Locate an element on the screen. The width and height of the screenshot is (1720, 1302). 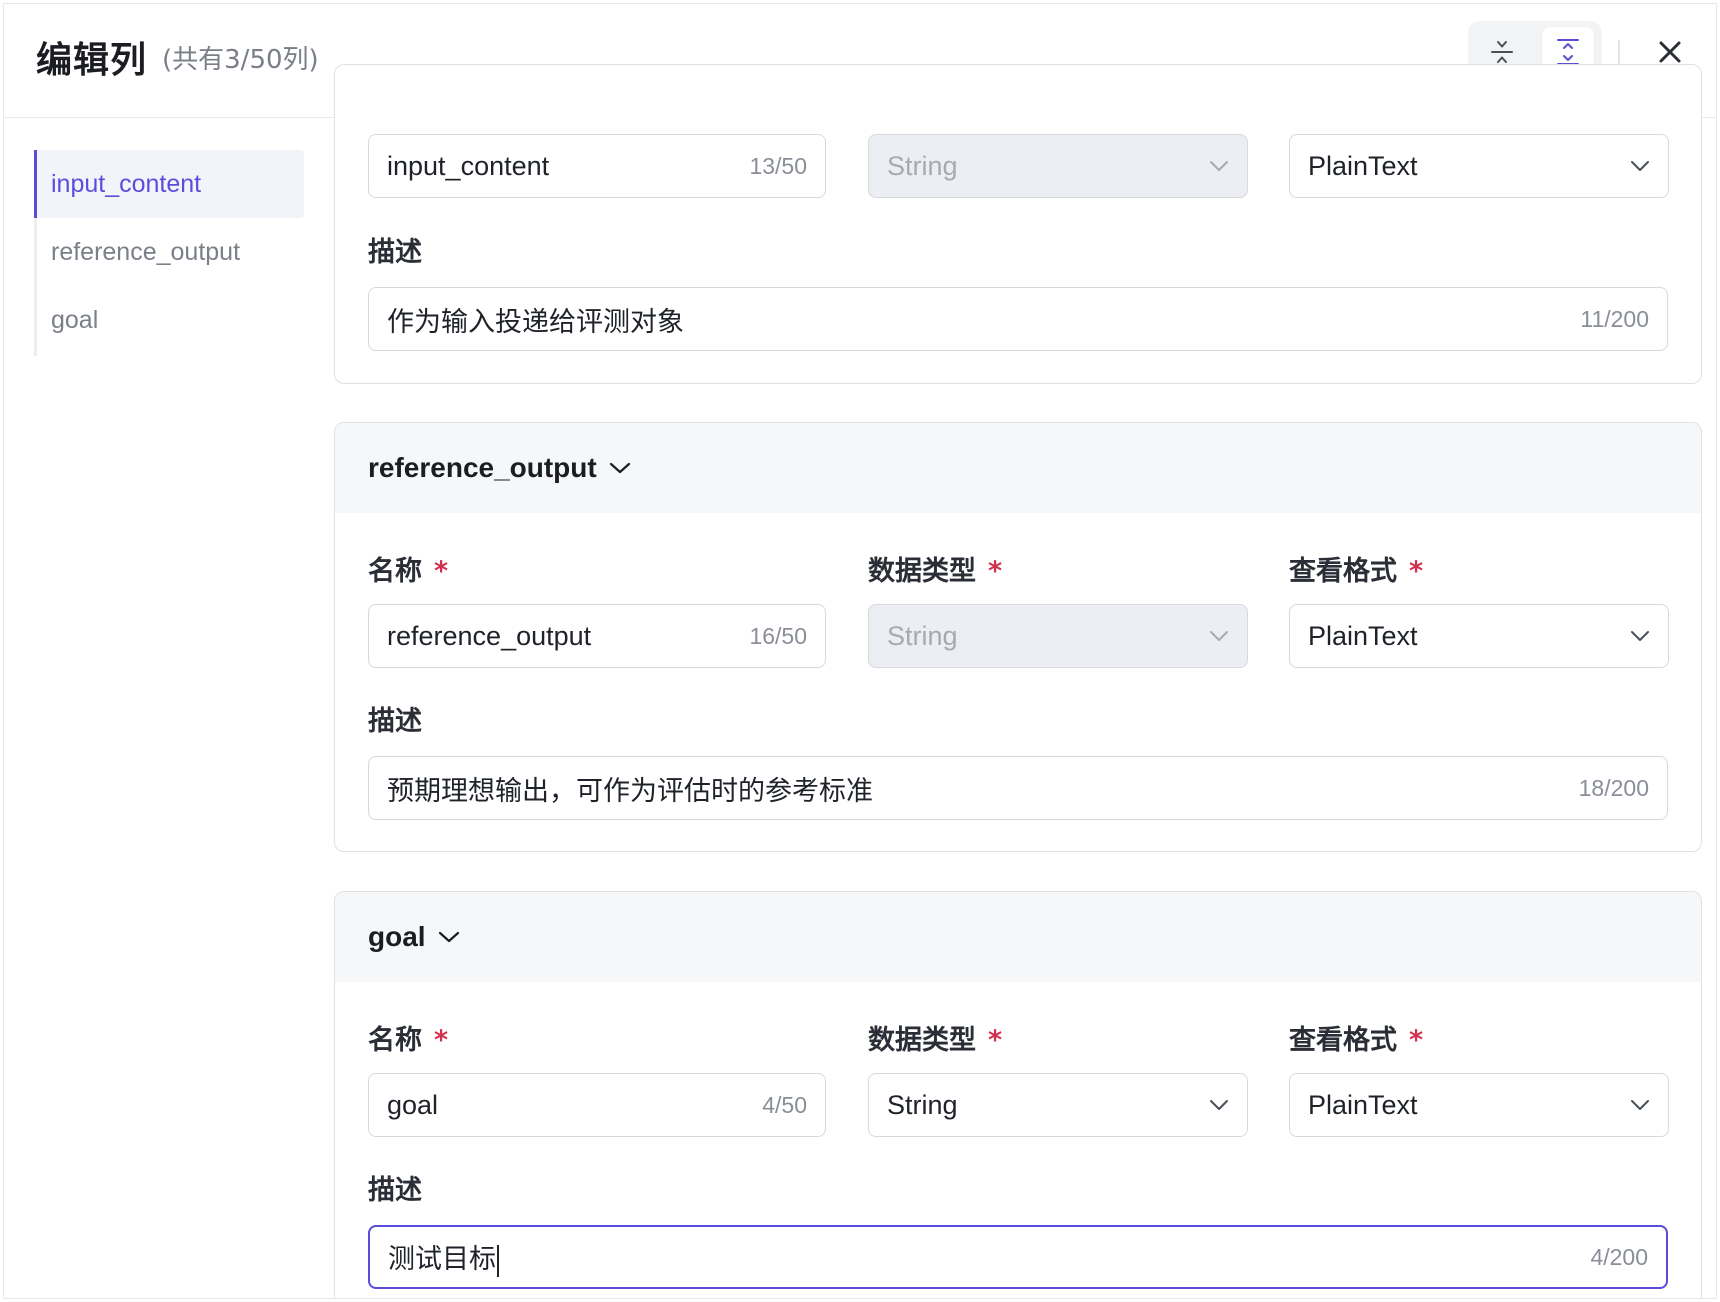
name-input: input_content 13/50 is located at coordinates (597, 166).